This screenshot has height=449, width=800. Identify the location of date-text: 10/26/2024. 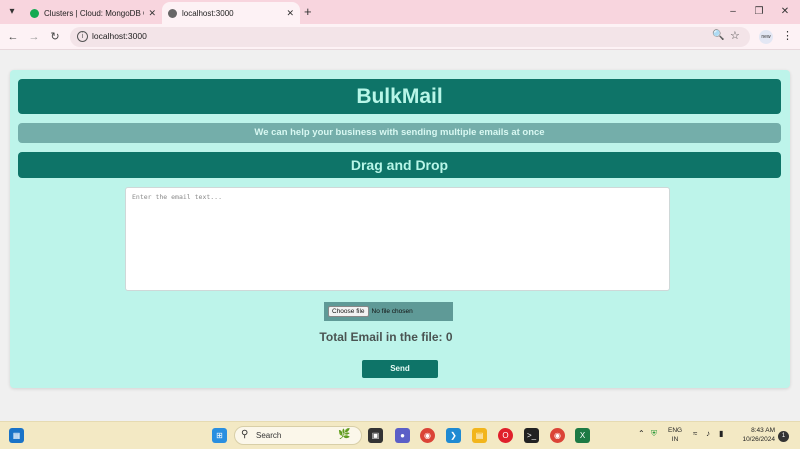
(758, 439).